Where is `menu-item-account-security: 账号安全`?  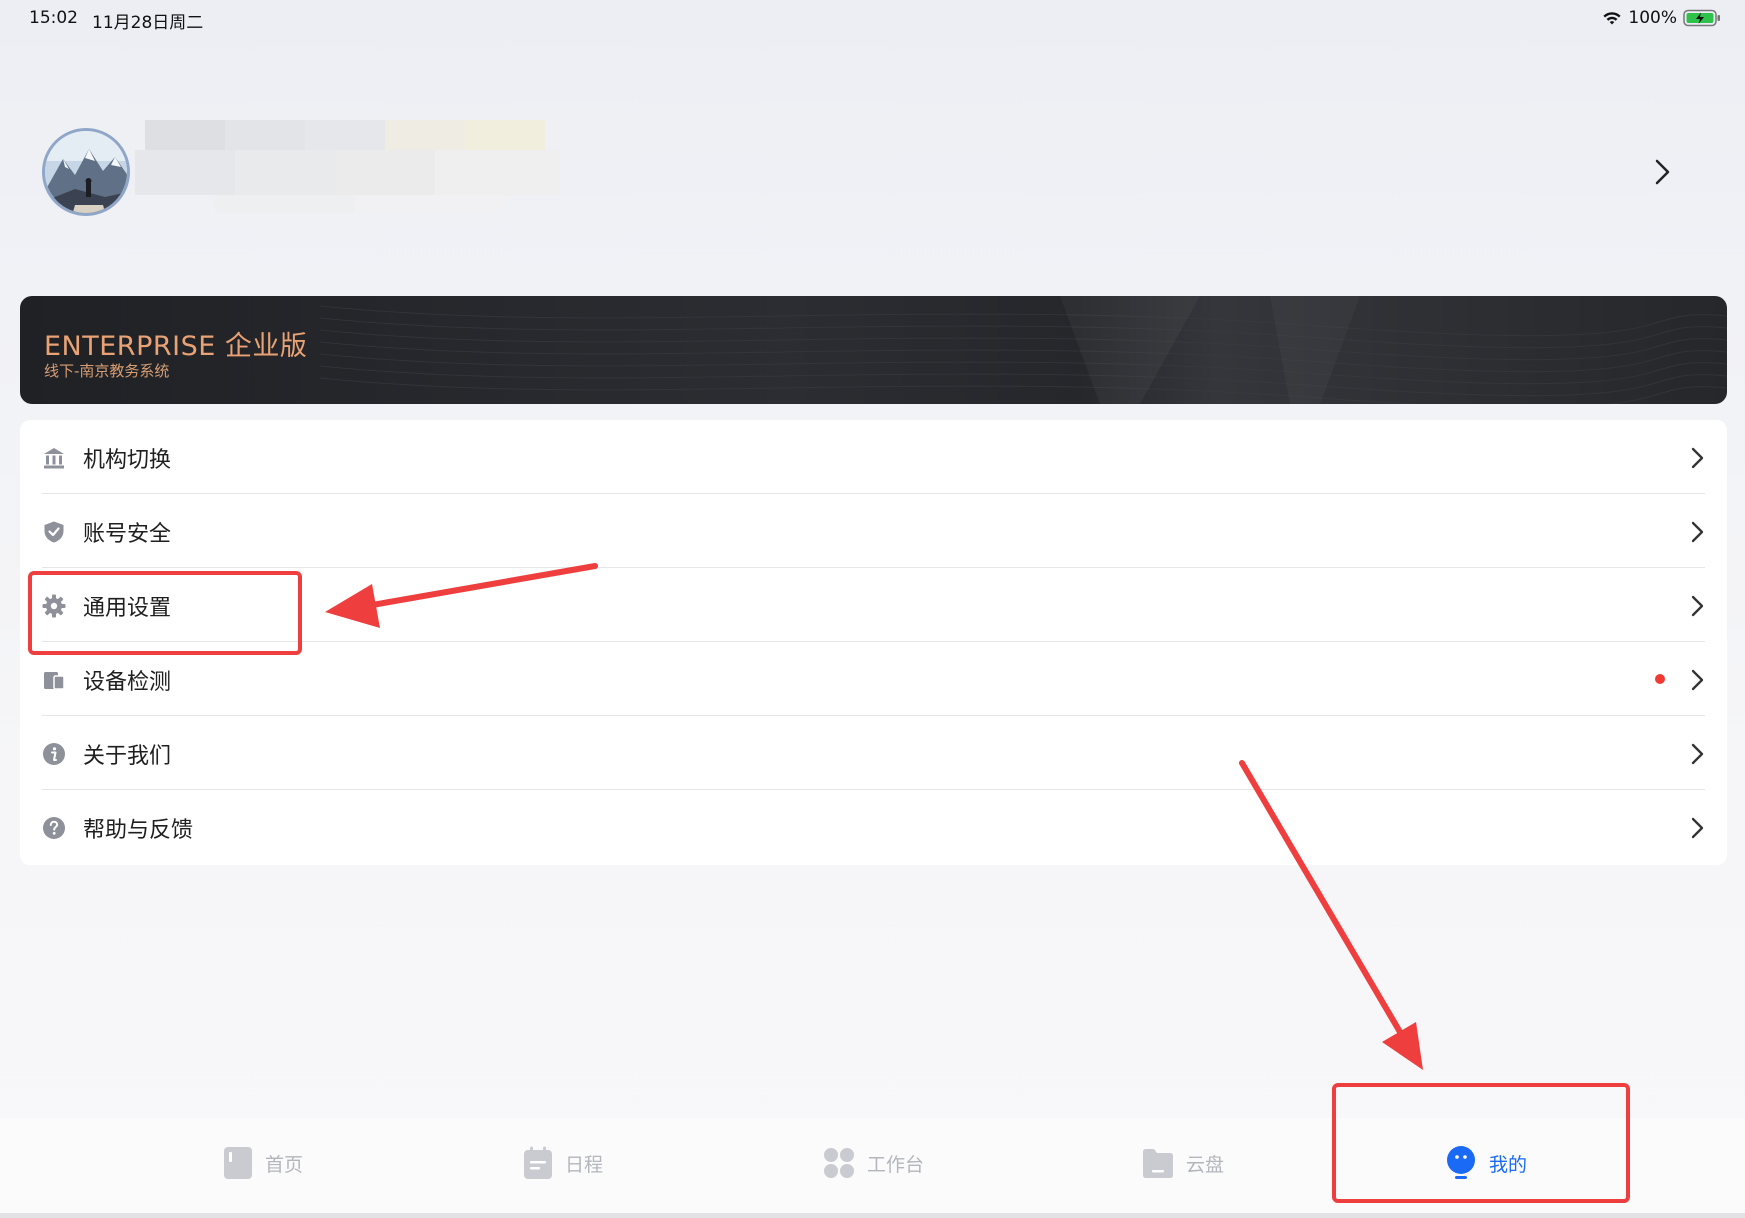 menu-item-account-security: 账号安全 is located at coordinates (873, 531).